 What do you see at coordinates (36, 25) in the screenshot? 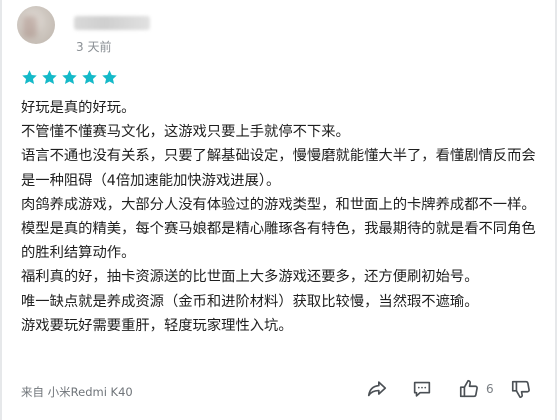
I see `user-avatar` at bounding box center [36, 25].